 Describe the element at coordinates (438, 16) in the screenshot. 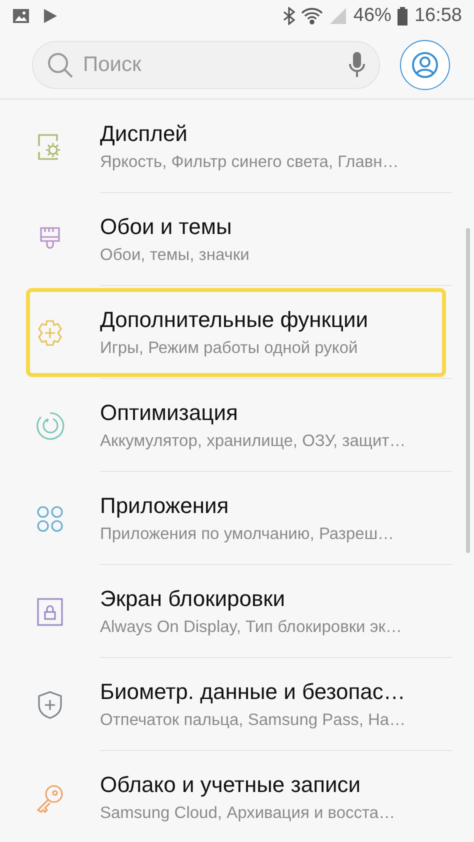

I see `clock-time: 16:58` at that location.